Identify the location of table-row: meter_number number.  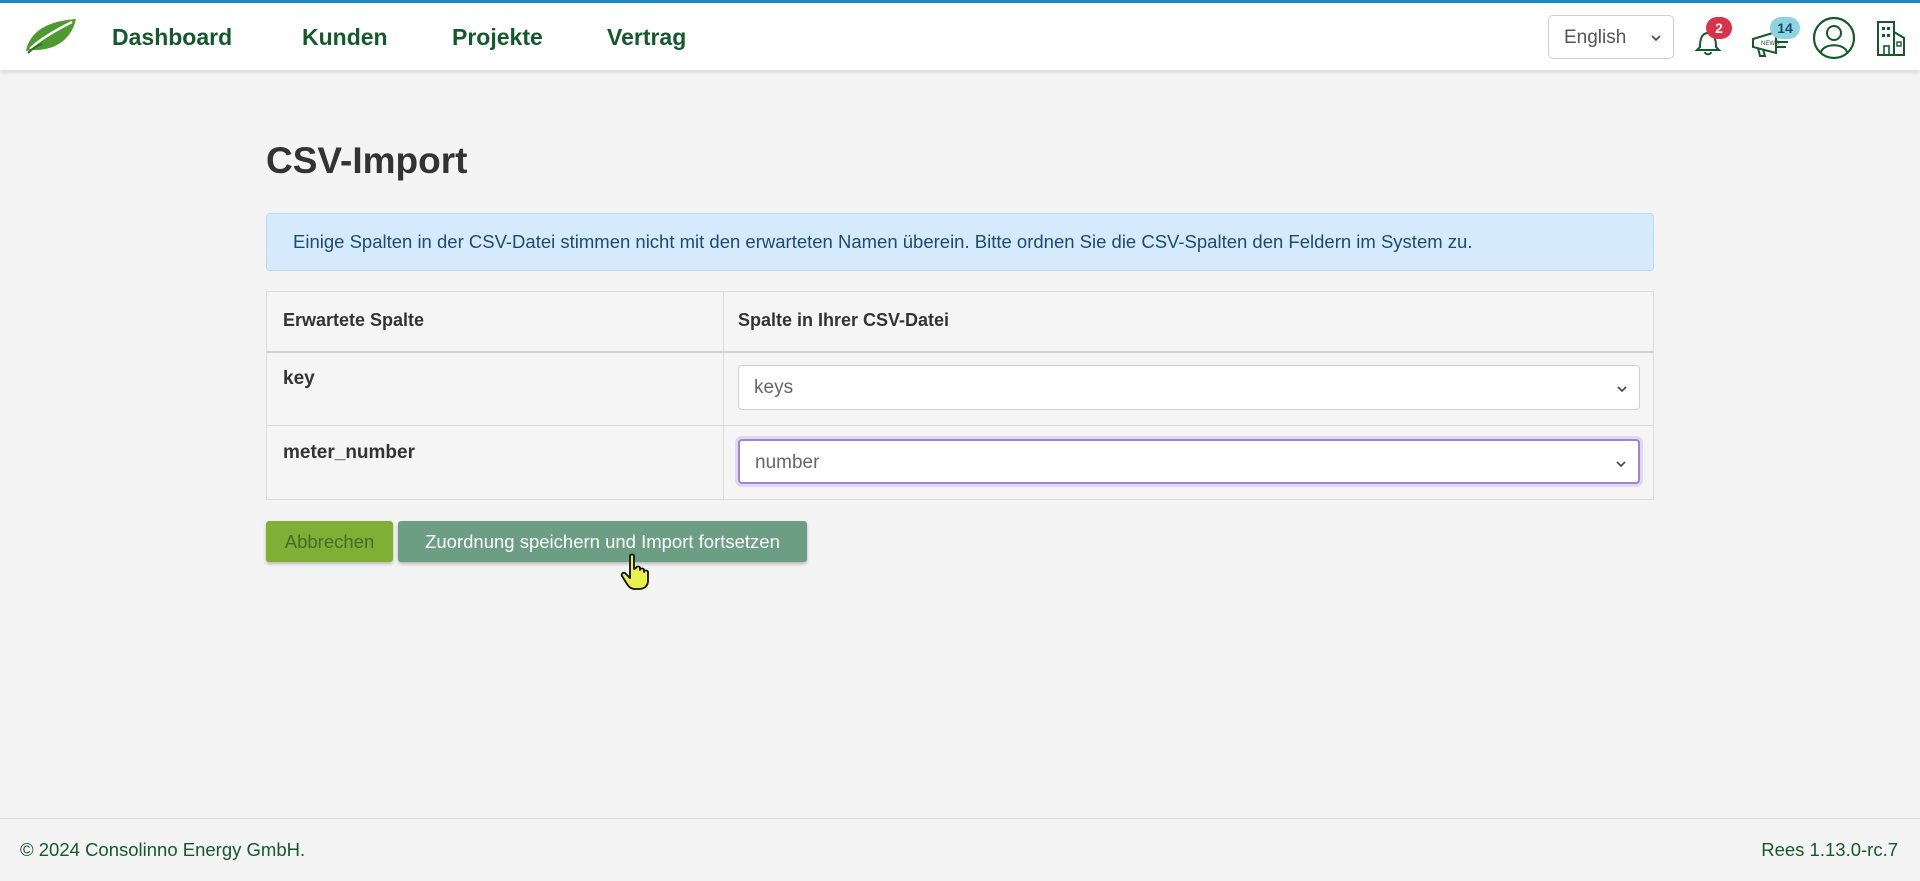
(960, 462).